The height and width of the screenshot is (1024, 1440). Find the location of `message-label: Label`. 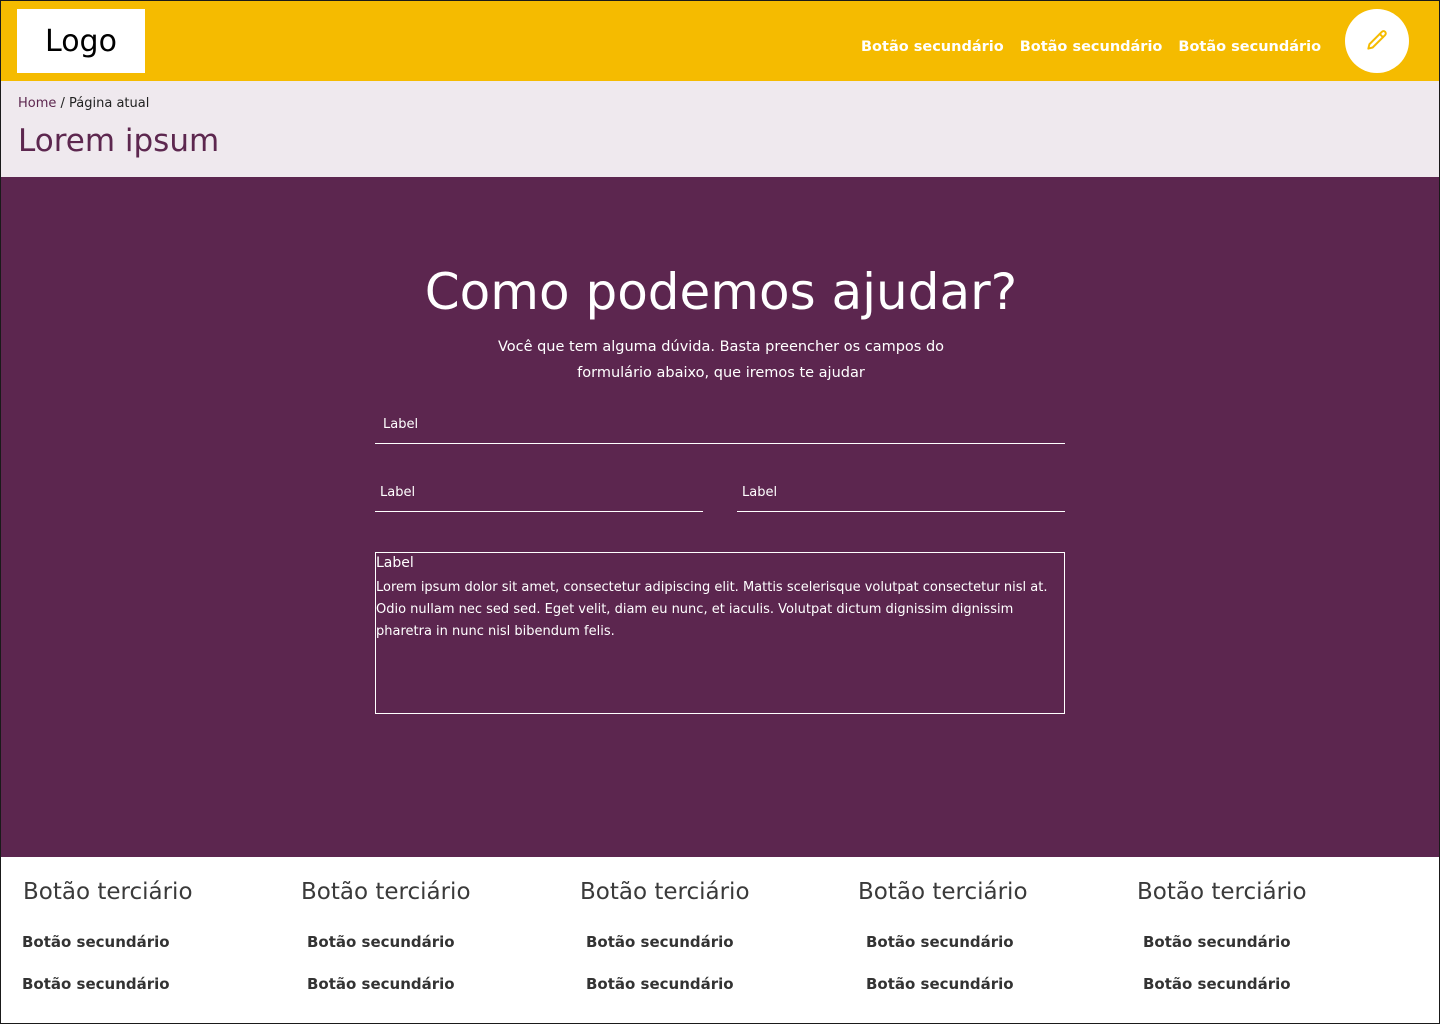

message-label: Label is located at coordinates (395, 563).